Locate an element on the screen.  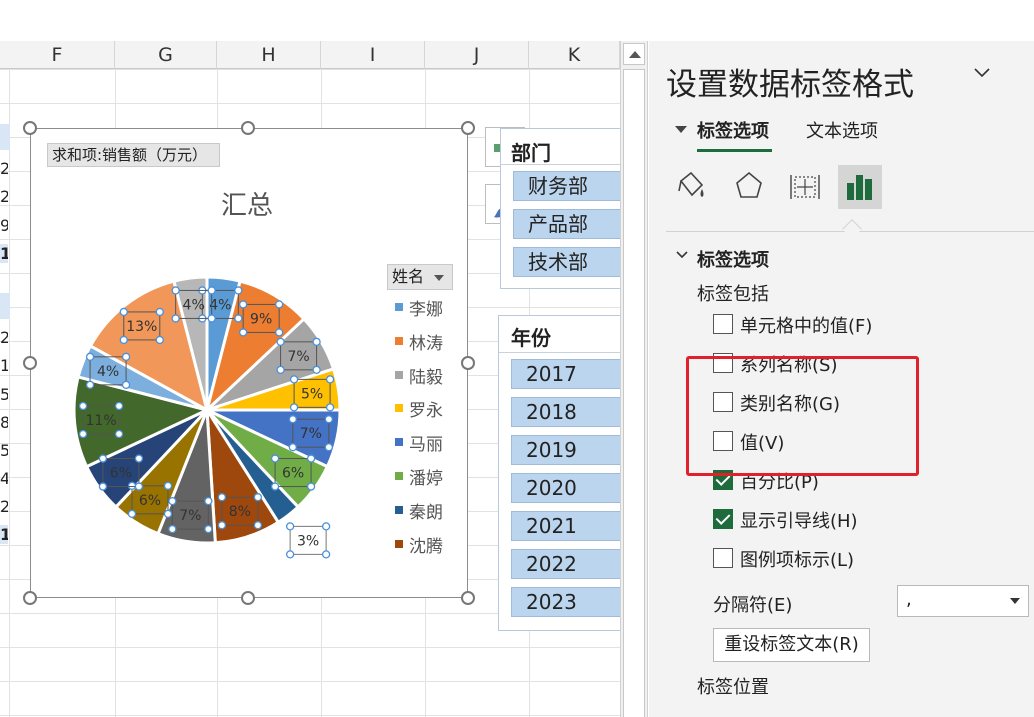
cell-value: 4 is located at coordinates (4, 478).